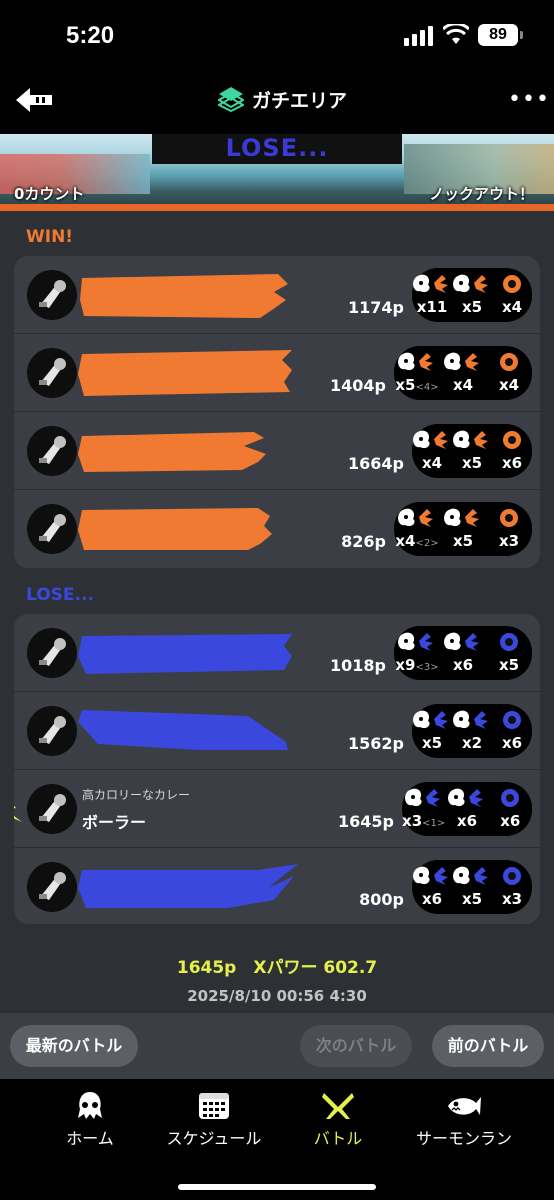 Image resolution: width=554 pixels, height=1200 pixels. I want to click on stat-deaths: x6, so click(463, 653).